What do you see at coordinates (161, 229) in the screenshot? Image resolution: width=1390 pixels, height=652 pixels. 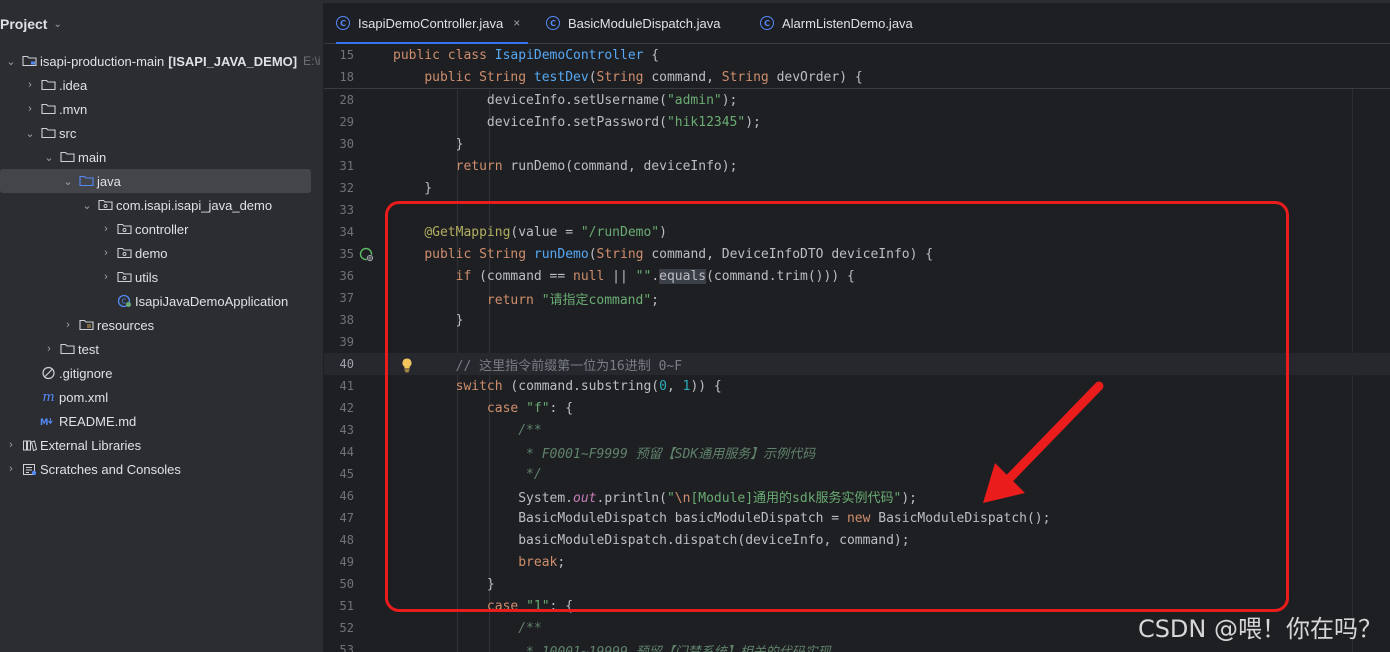 I see `tree-item-controller: › controller` at bounding box center [161, 229].